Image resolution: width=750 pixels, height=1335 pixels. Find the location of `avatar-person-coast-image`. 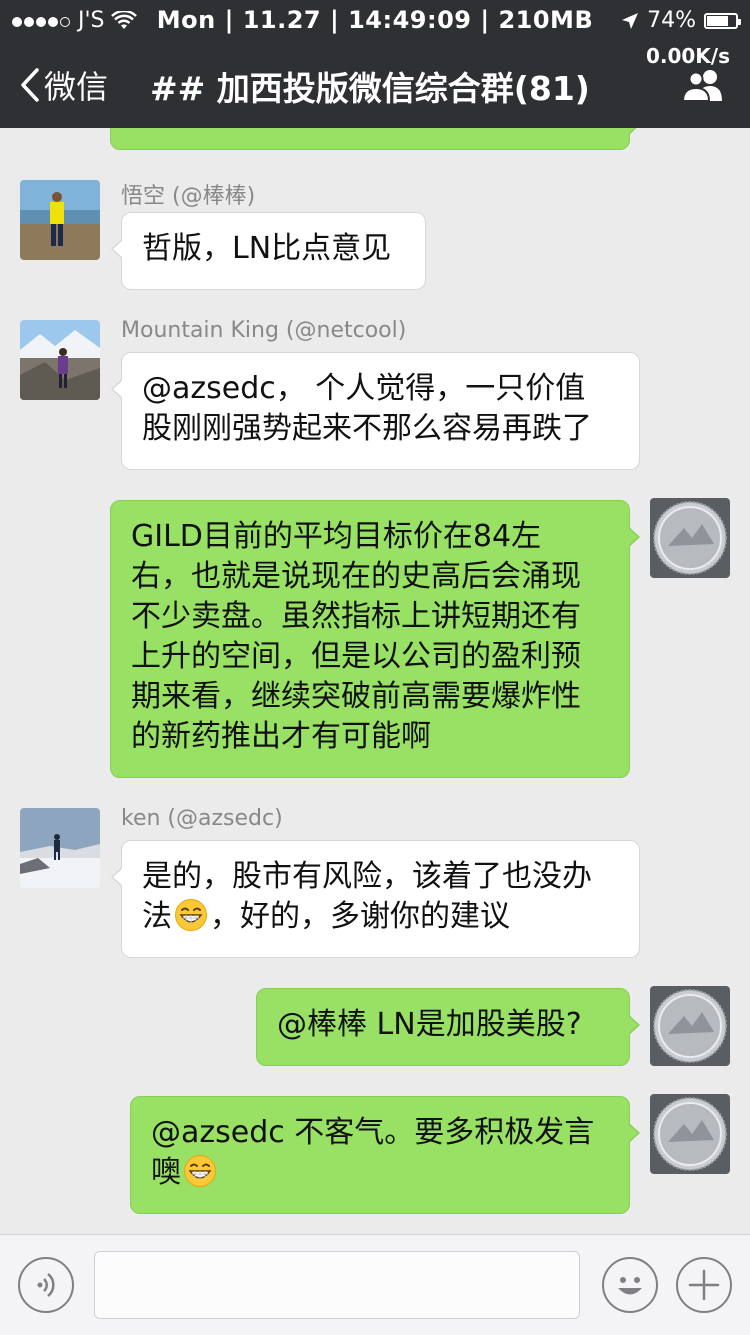

avatar-person-coast-image is located at coordinates (60, 220).